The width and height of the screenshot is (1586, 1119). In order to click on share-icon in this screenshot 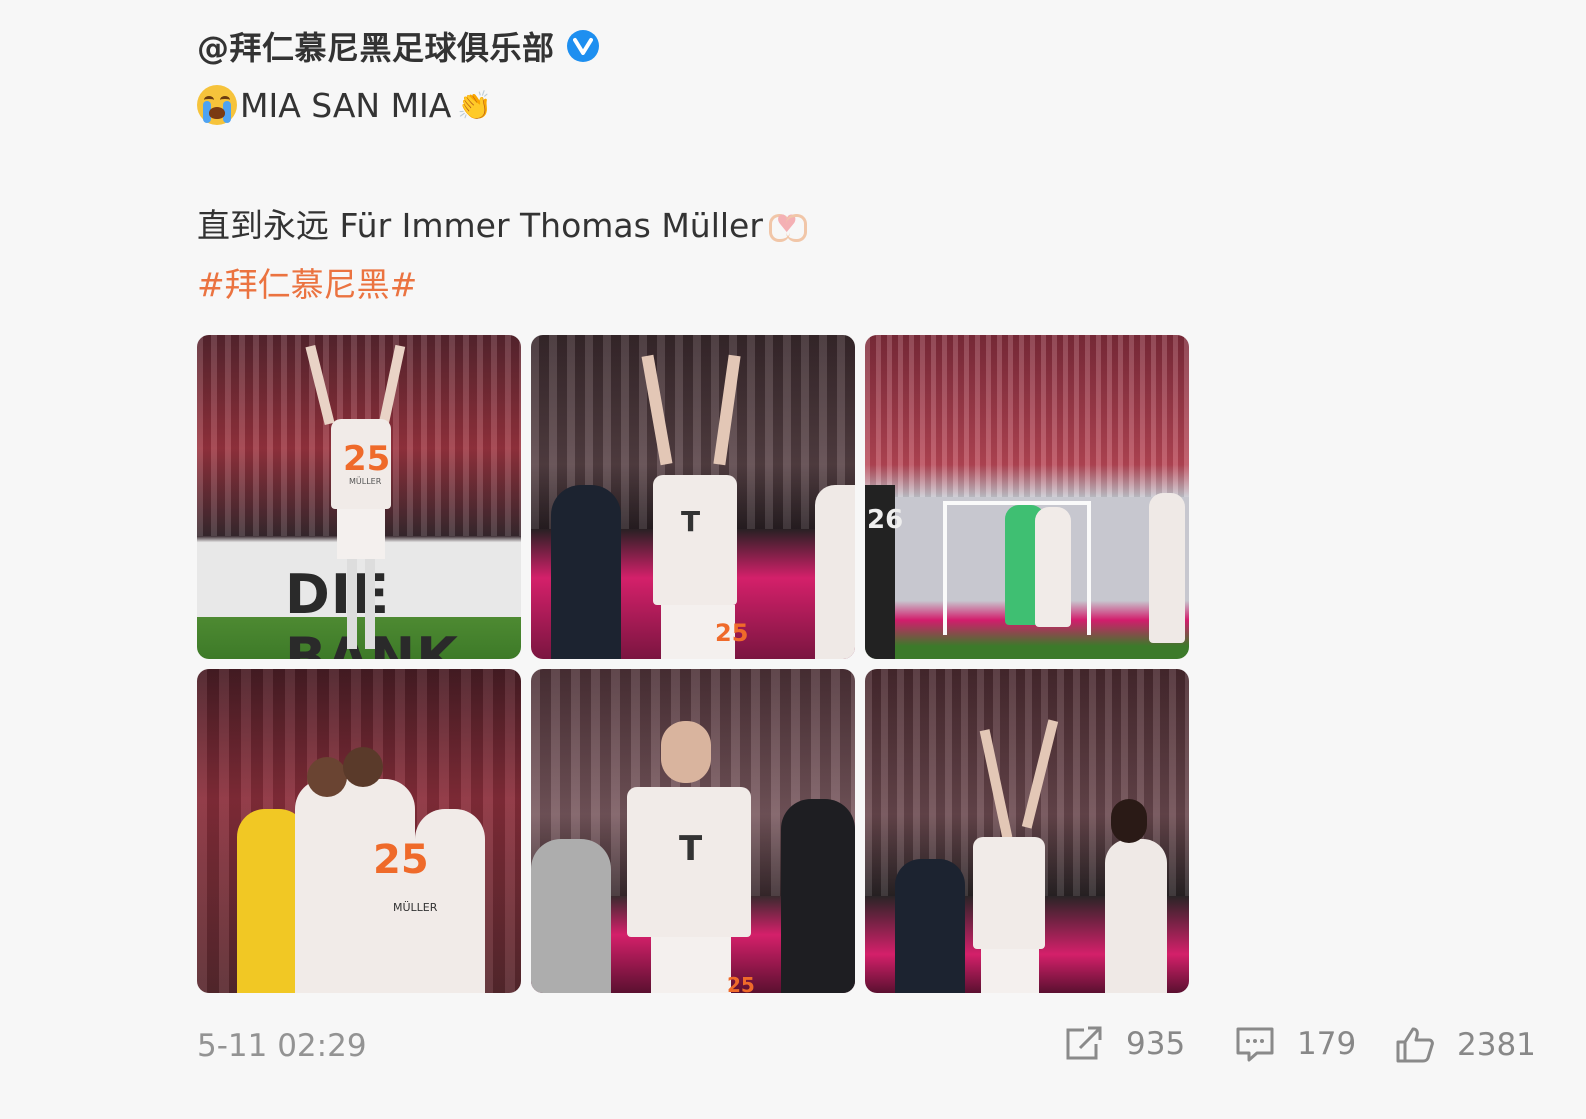, I will do `click(1084, 1043)`.